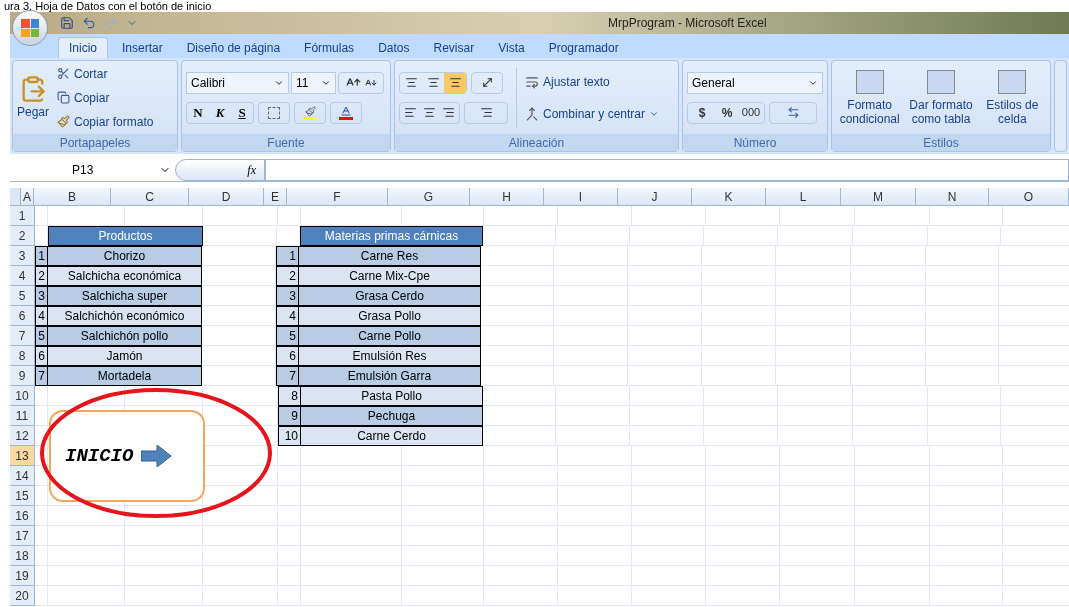  I want to click on table-cell: Carne Res, so click(389, 256).